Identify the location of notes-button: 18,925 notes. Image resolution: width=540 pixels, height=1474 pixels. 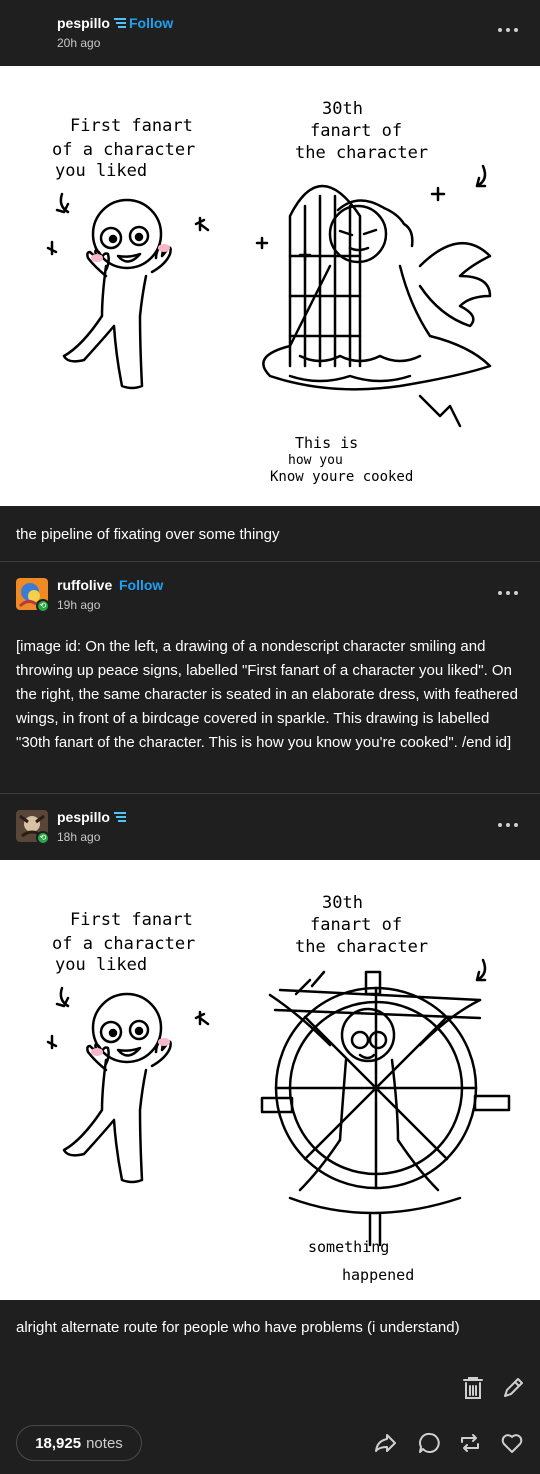
(79, 1443).